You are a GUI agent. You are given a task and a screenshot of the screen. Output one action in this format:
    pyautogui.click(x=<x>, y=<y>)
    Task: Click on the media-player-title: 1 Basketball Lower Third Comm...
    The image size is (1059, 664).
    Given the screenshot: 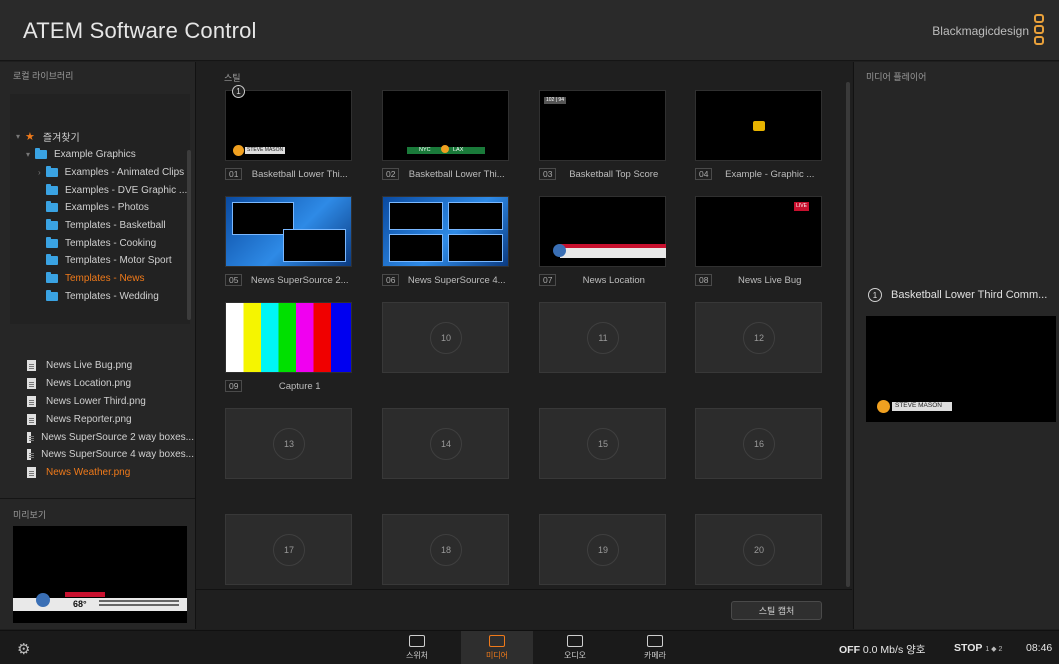 What is the action you would take?
    pyautogui.click(x=957, y=295)
    